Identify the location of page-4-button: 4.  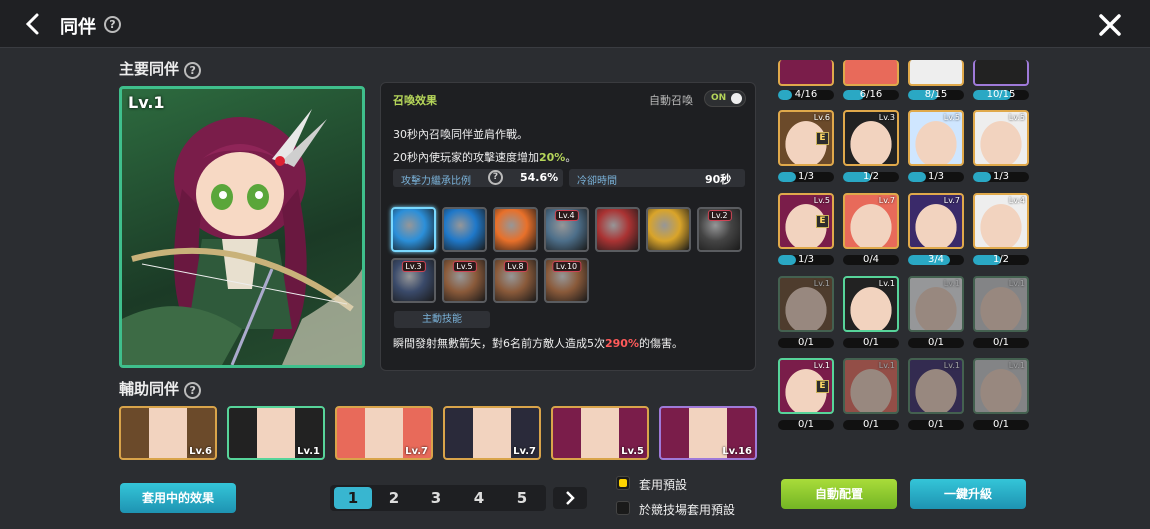
(479, 498).